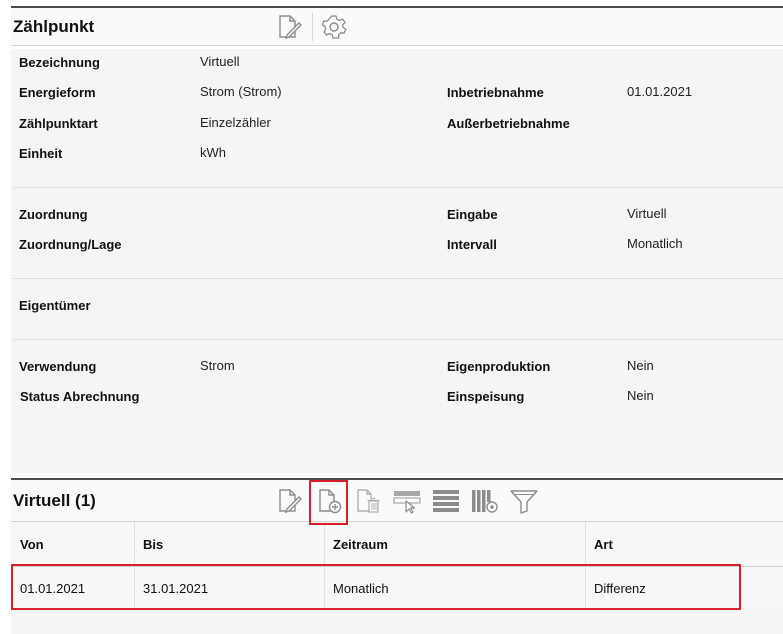  I want to click on zaehlpunkt-title: Zählpunkt, so click(54, 26).